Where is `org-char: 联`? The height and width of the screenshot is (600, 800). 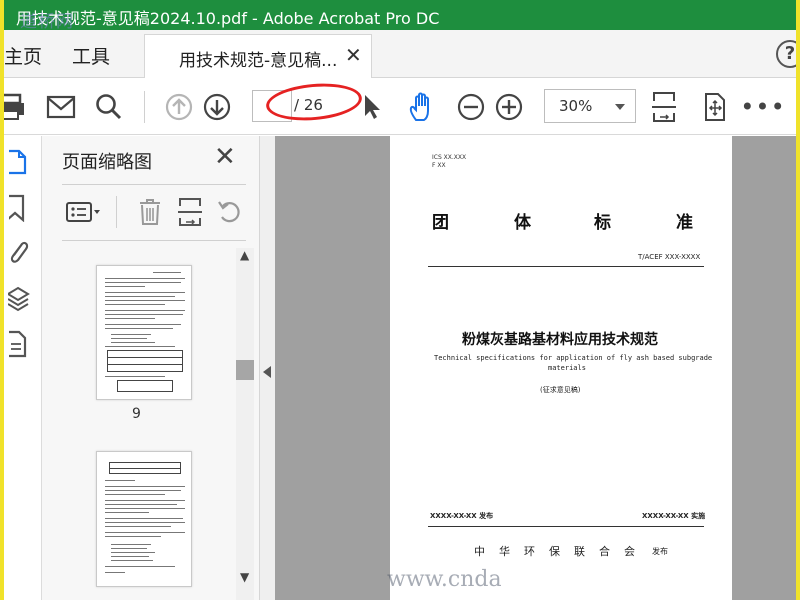
org-char: 联 is located at coordinates (579, 551).